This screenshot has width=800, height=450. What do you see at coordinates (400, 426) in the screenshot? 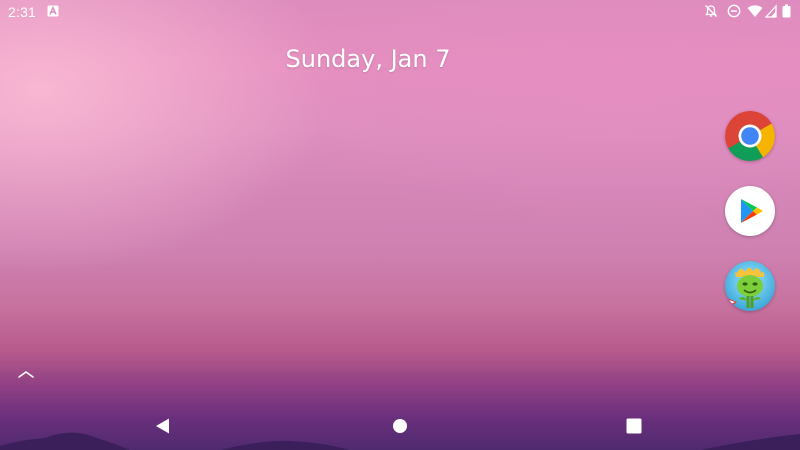
I see `home-button` at bounding box center [400, 426].